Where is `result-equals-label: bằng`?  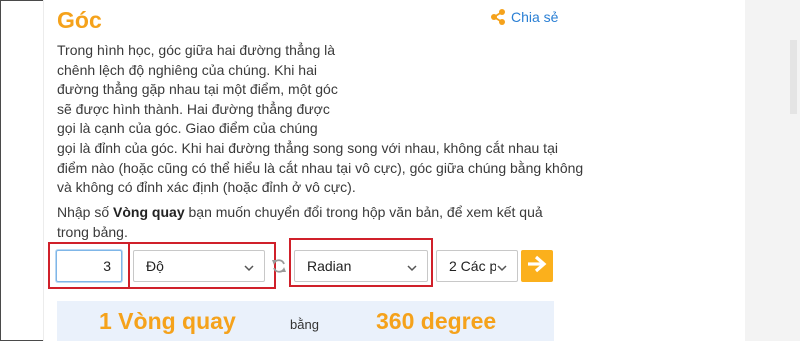
result-equals-label: bằng is located at coordinates (304, 324).